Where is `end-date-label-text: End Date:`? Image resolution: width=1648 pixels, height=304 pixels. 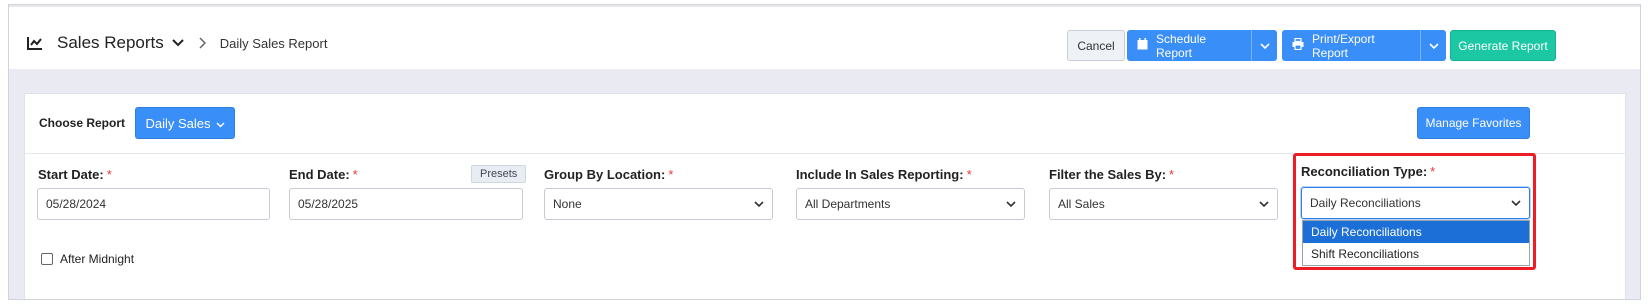 end-date-label-text: End Date: is located at coordinates (319, 174).